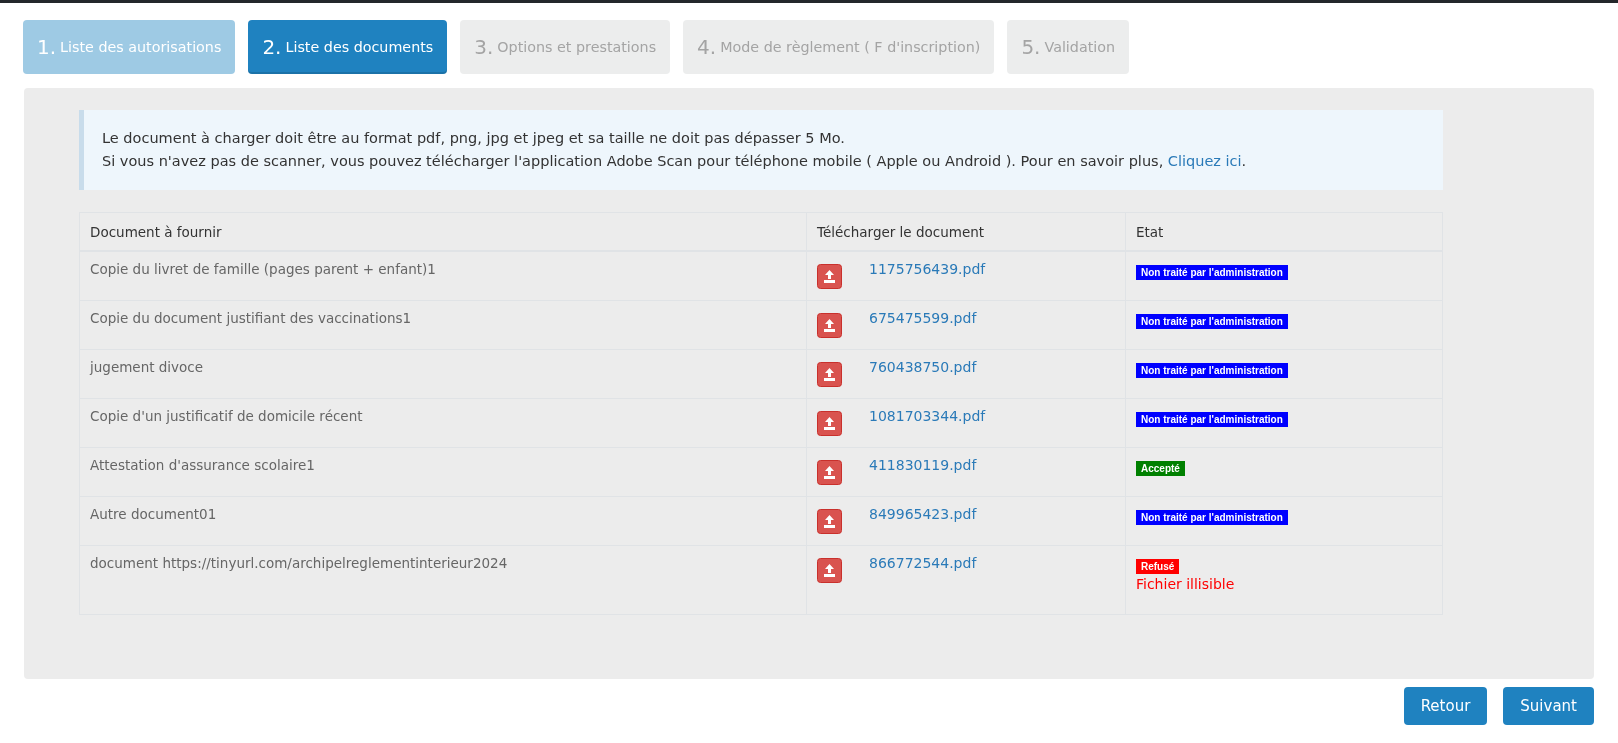 The height and width of the screenshot is (743, 1618). What do you see at coordinates (348, 47) in the screenshot?
I see `step-tab: 2. Liste des documents` at bounding box center [348, 47].